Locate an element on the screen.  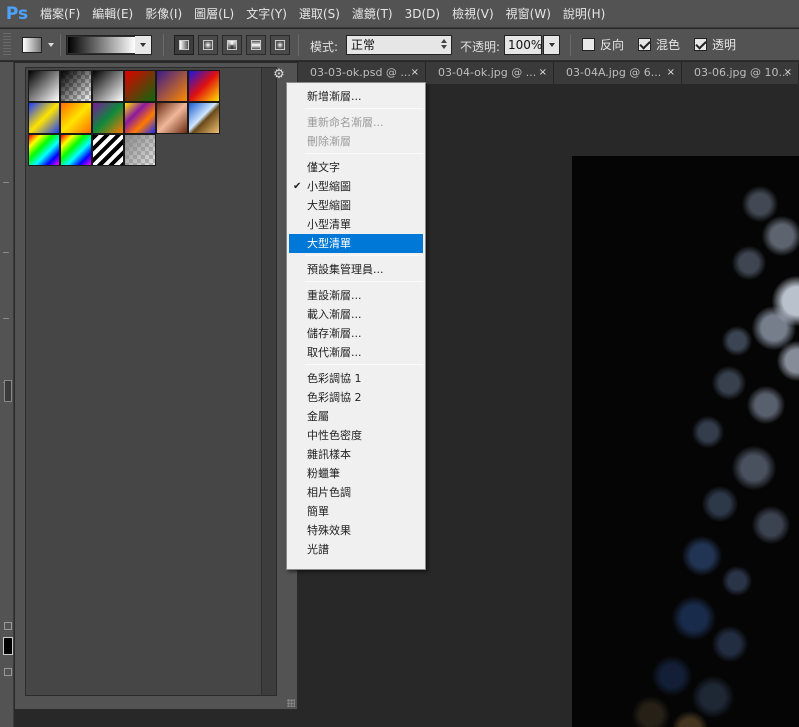
gradient-swatch-violet-green-orange is located at coordinates (108, 118).